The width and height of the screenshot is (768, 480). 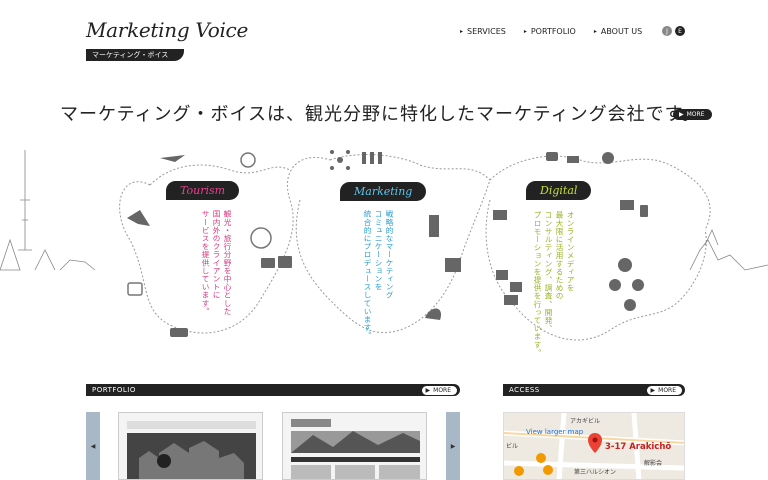 I want to click on nav-label: ABOUT US, so click(x=621, y=31).